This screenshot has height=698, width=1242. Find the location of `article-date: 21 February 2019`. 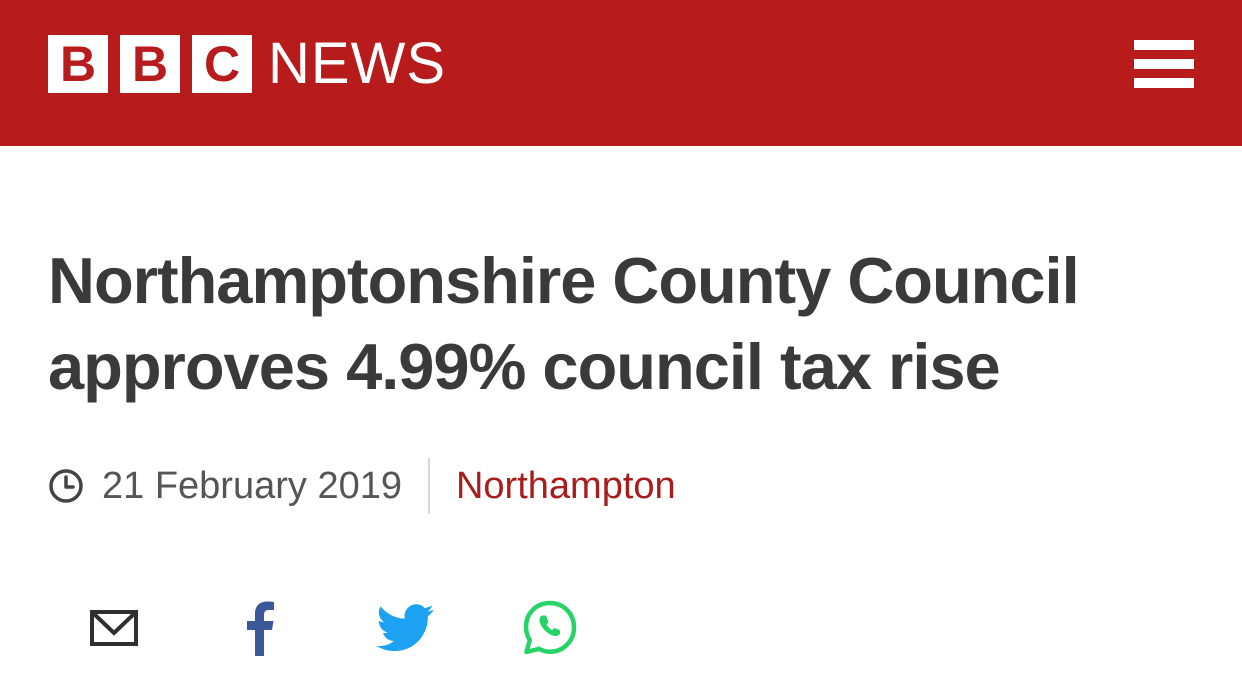

article-date: 21 February 2019 is located at coordinates (252, 485).